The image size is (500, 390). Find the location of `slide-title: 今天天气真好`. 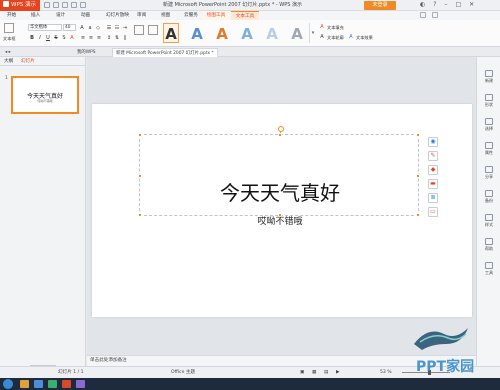

slide-title: 今天天气真好 is located at coordinates (280, 191).